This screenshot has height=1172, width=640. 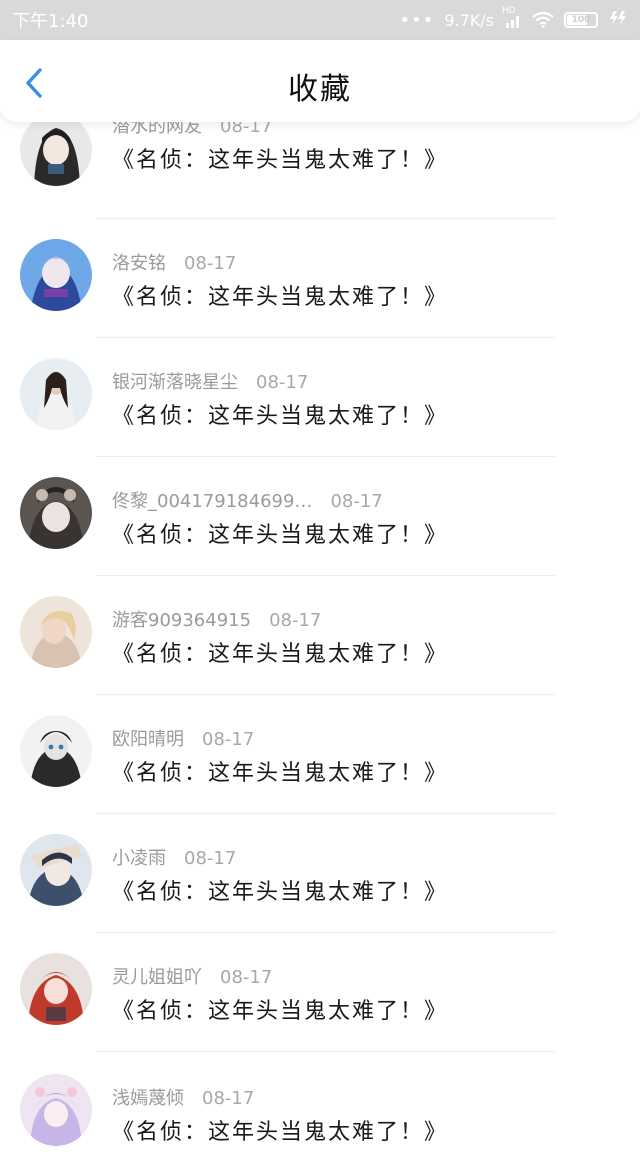 I want to click on user-name: 浅嫣蔑倾, so click(x=148, y=1098).